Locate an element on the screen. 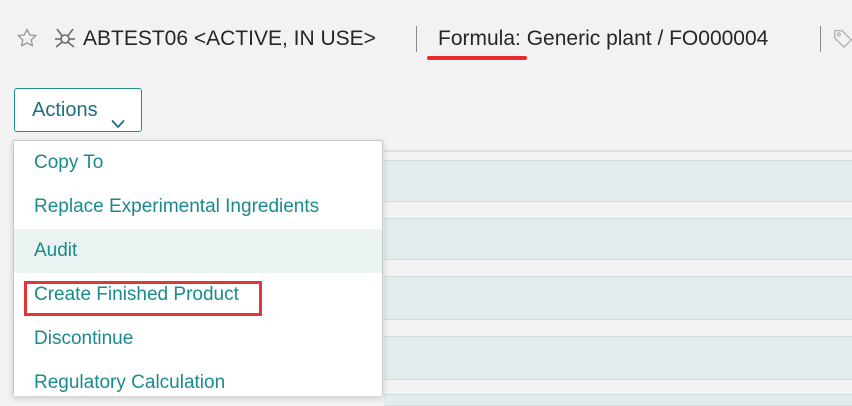  menu-item-label: Audit is located at coordinates (56, 250).